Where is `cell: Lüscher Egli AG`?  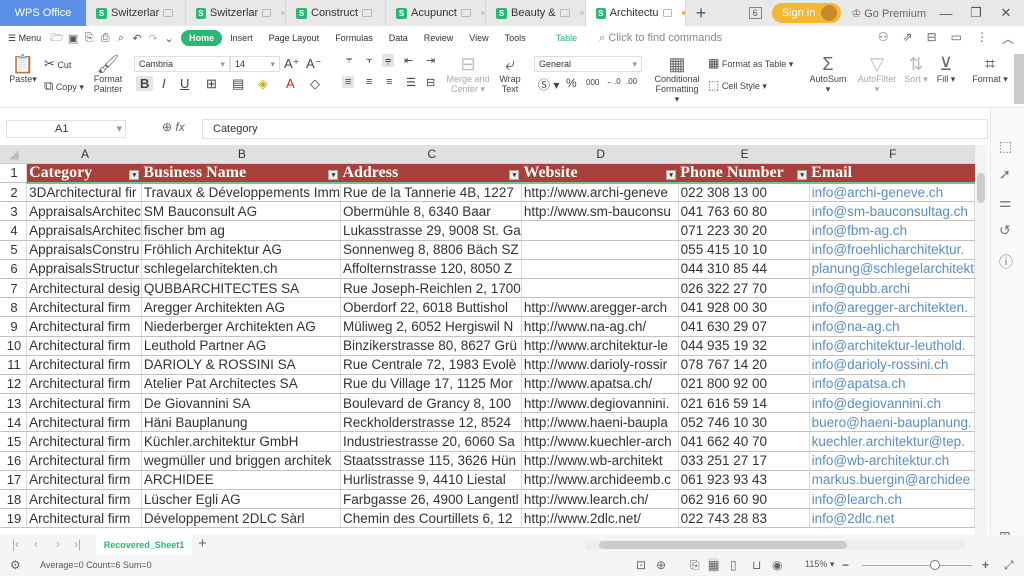
cell: Lüscher Egli AG is located at coordinates (241, 499).